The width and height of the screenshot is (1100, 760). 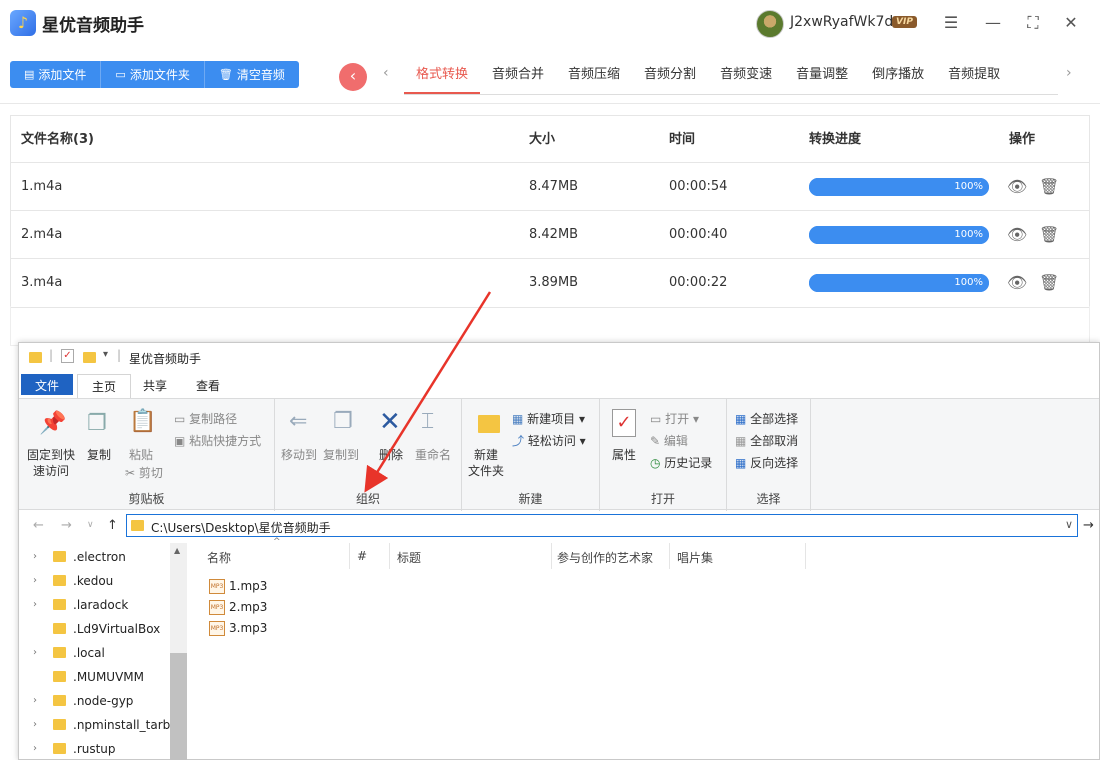 I want to click on tab-6: 倒序播放, so click(x=898, y=76).